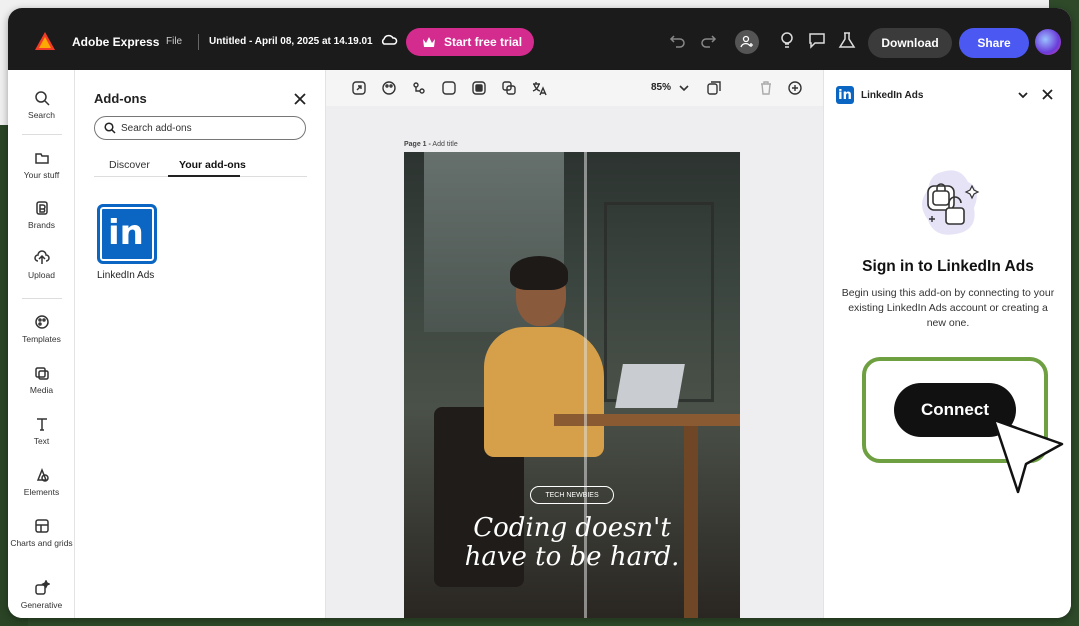 This screenshot has width=1079, height=626. Describe the element at coordinates (661, 87) in the screenshot. I see `zoom-level: 85%` at that location.